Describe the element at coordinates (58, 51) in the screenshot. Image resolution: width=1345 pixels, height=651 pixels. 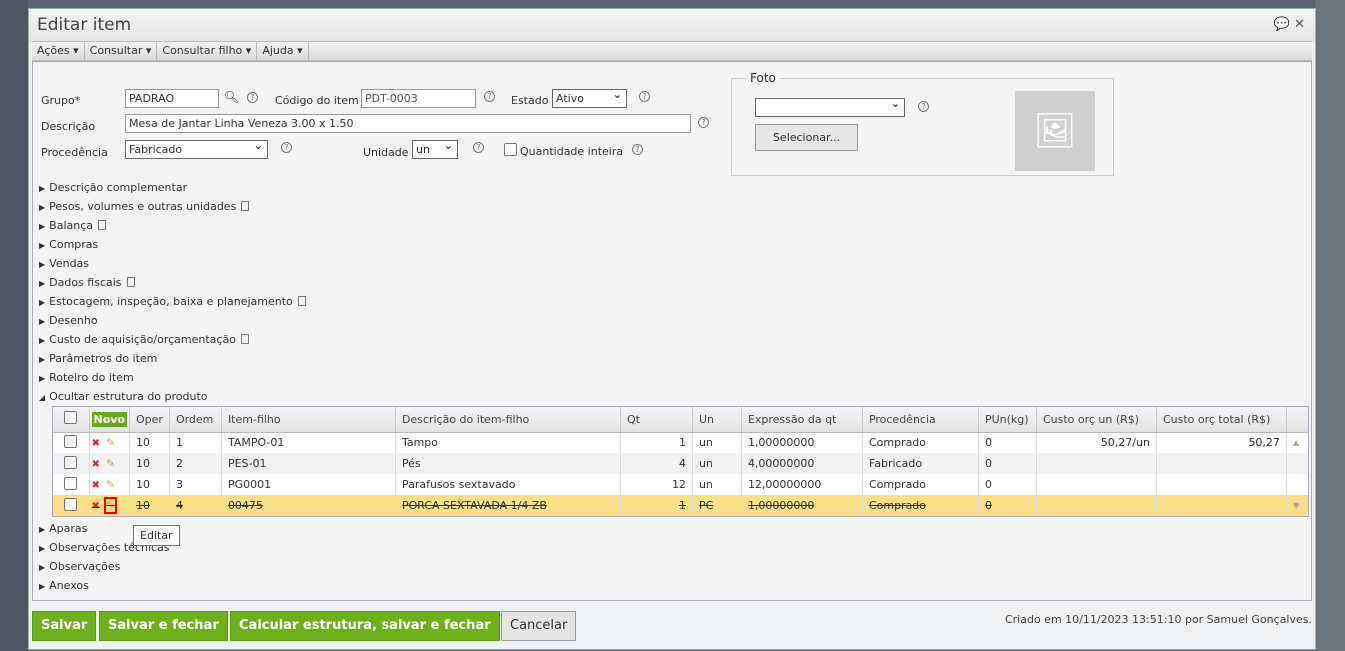
I see `menu-acoes: Ações ▾` at that location.